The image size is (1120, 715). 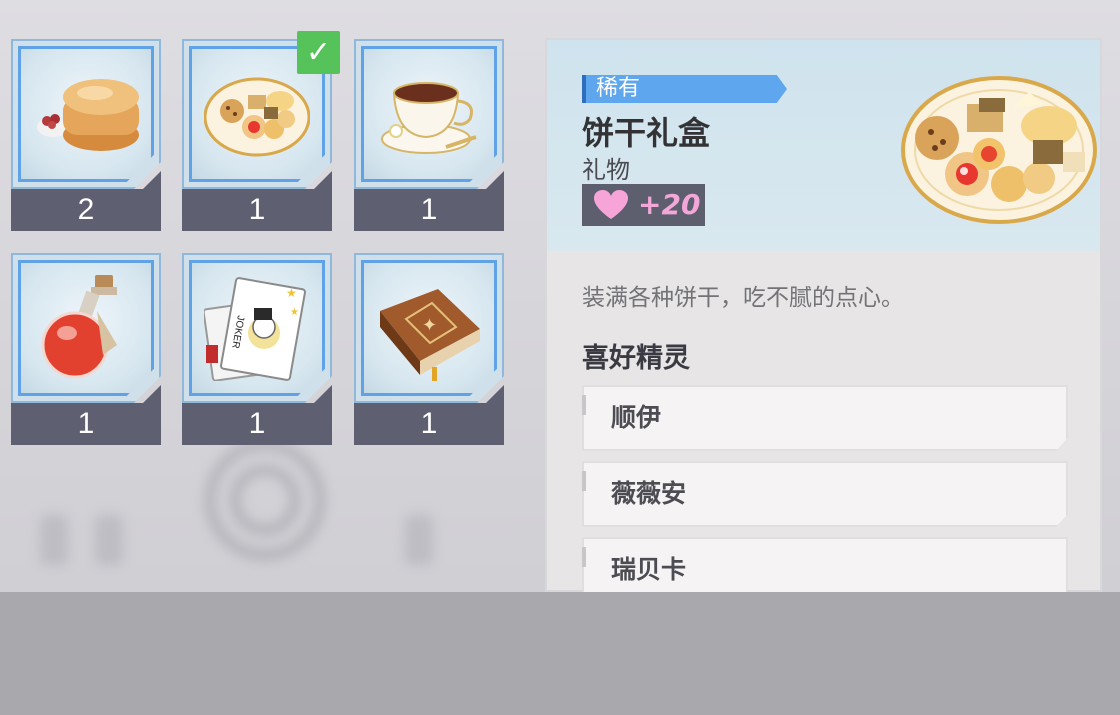 What do you see at coordinates (636, 417) in the screenshot?
I see `sprite-name: 顺伊` at bounding box center [636, 417].